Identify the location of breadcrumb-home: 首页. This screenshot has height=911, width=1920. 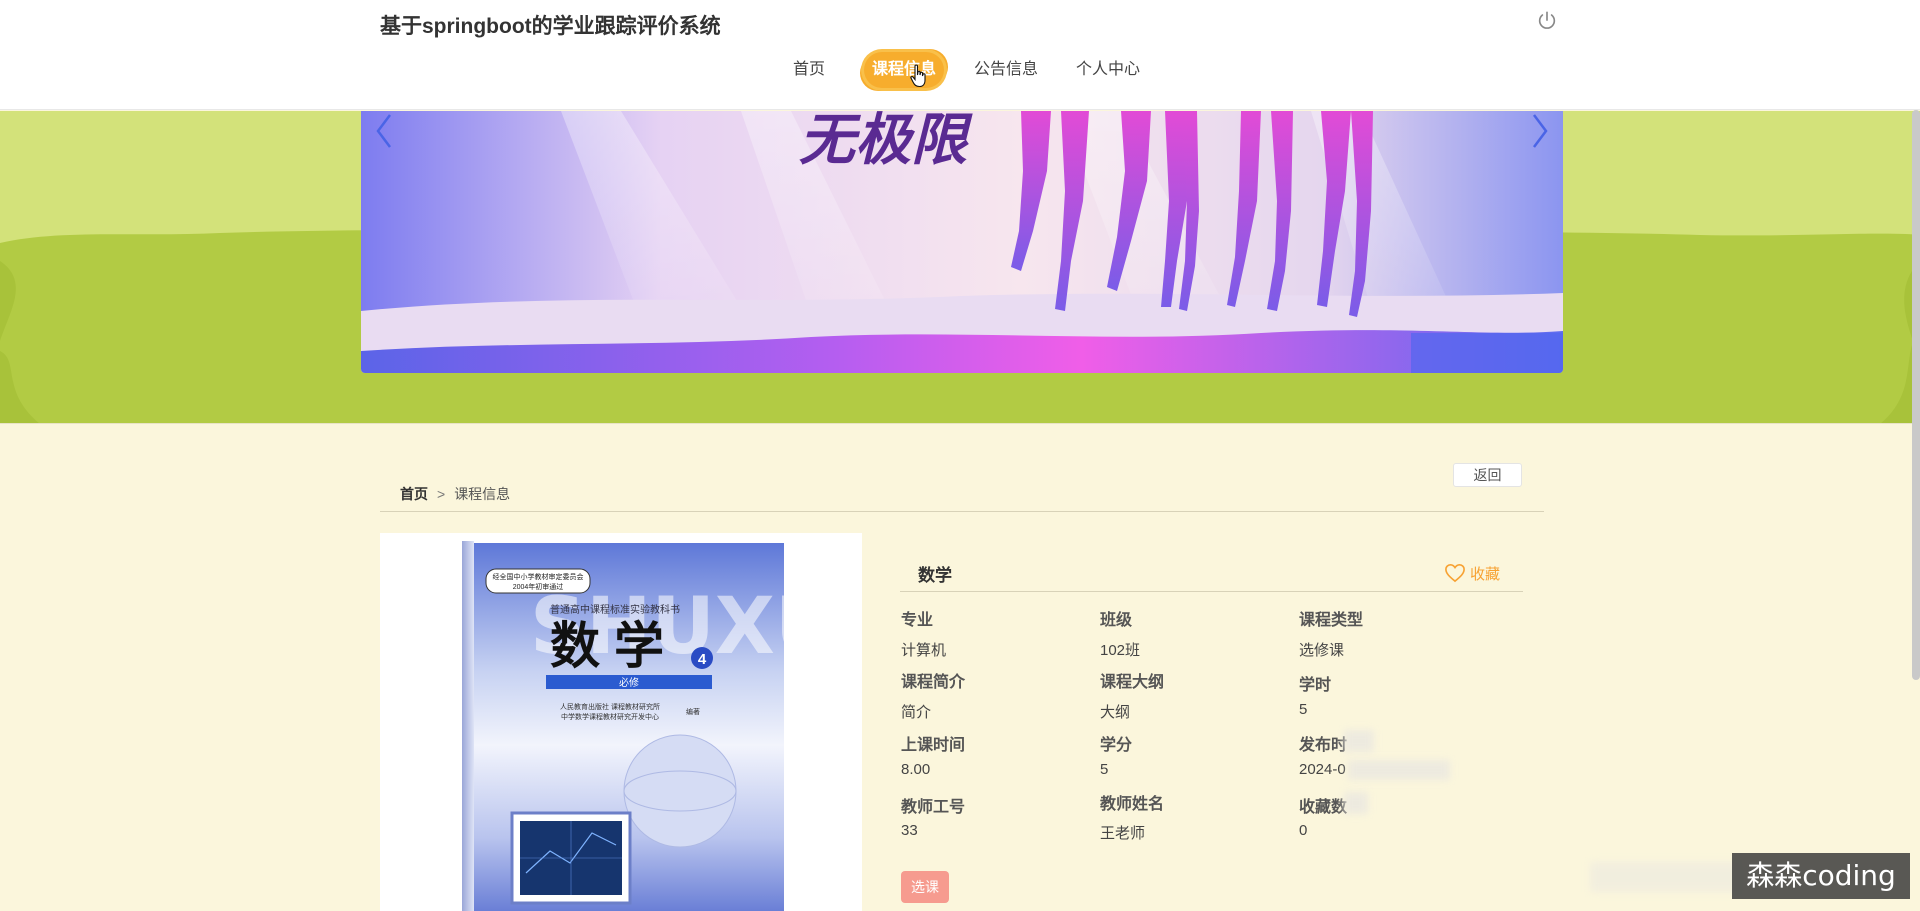
(414, 494).